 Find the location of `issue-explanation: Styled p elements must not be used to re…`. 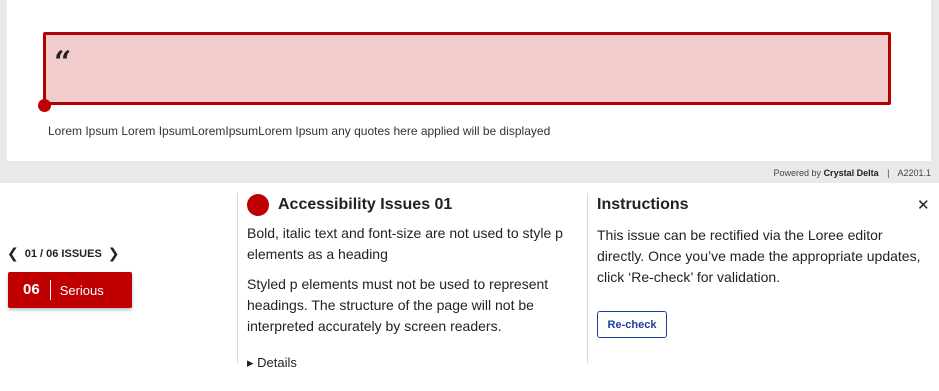

issue-explanation: Styled p elements must not be used to re… is located at coordinates (398, 305).